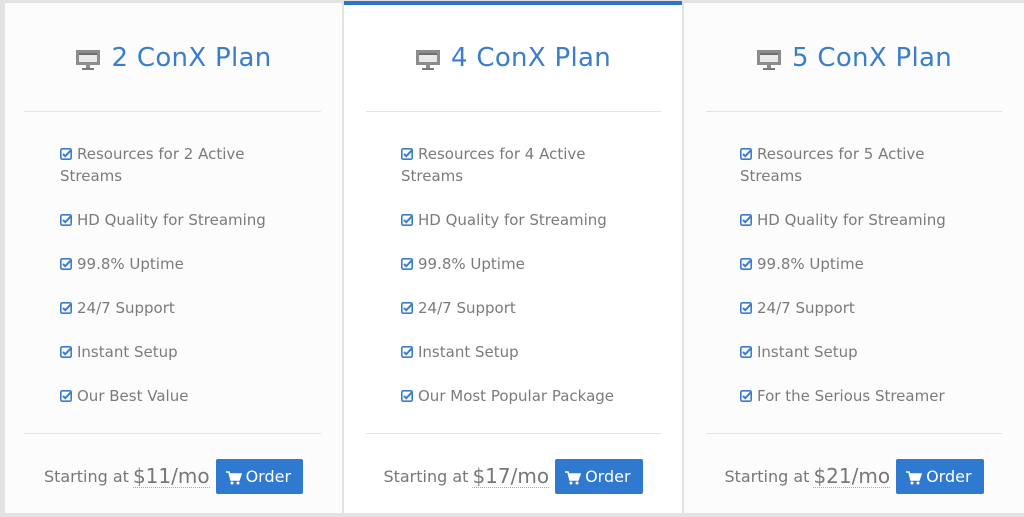 This screenshot has width=1024, height=517. I want to click on price: $11/mo, so click(171, 476).